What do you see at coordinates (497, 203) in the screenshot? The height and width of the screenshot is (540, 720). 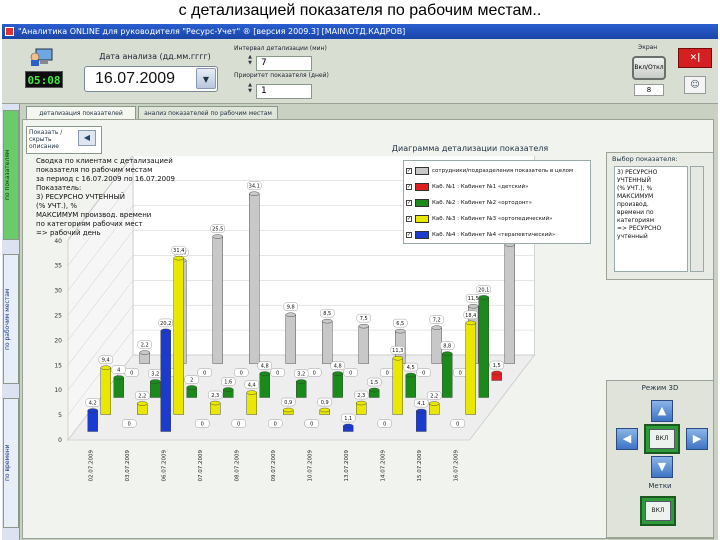 I see `legend-item: ✓ Каб. №2 : Кабинет №2 «ортодонт»` at bounding box center [497, 203].